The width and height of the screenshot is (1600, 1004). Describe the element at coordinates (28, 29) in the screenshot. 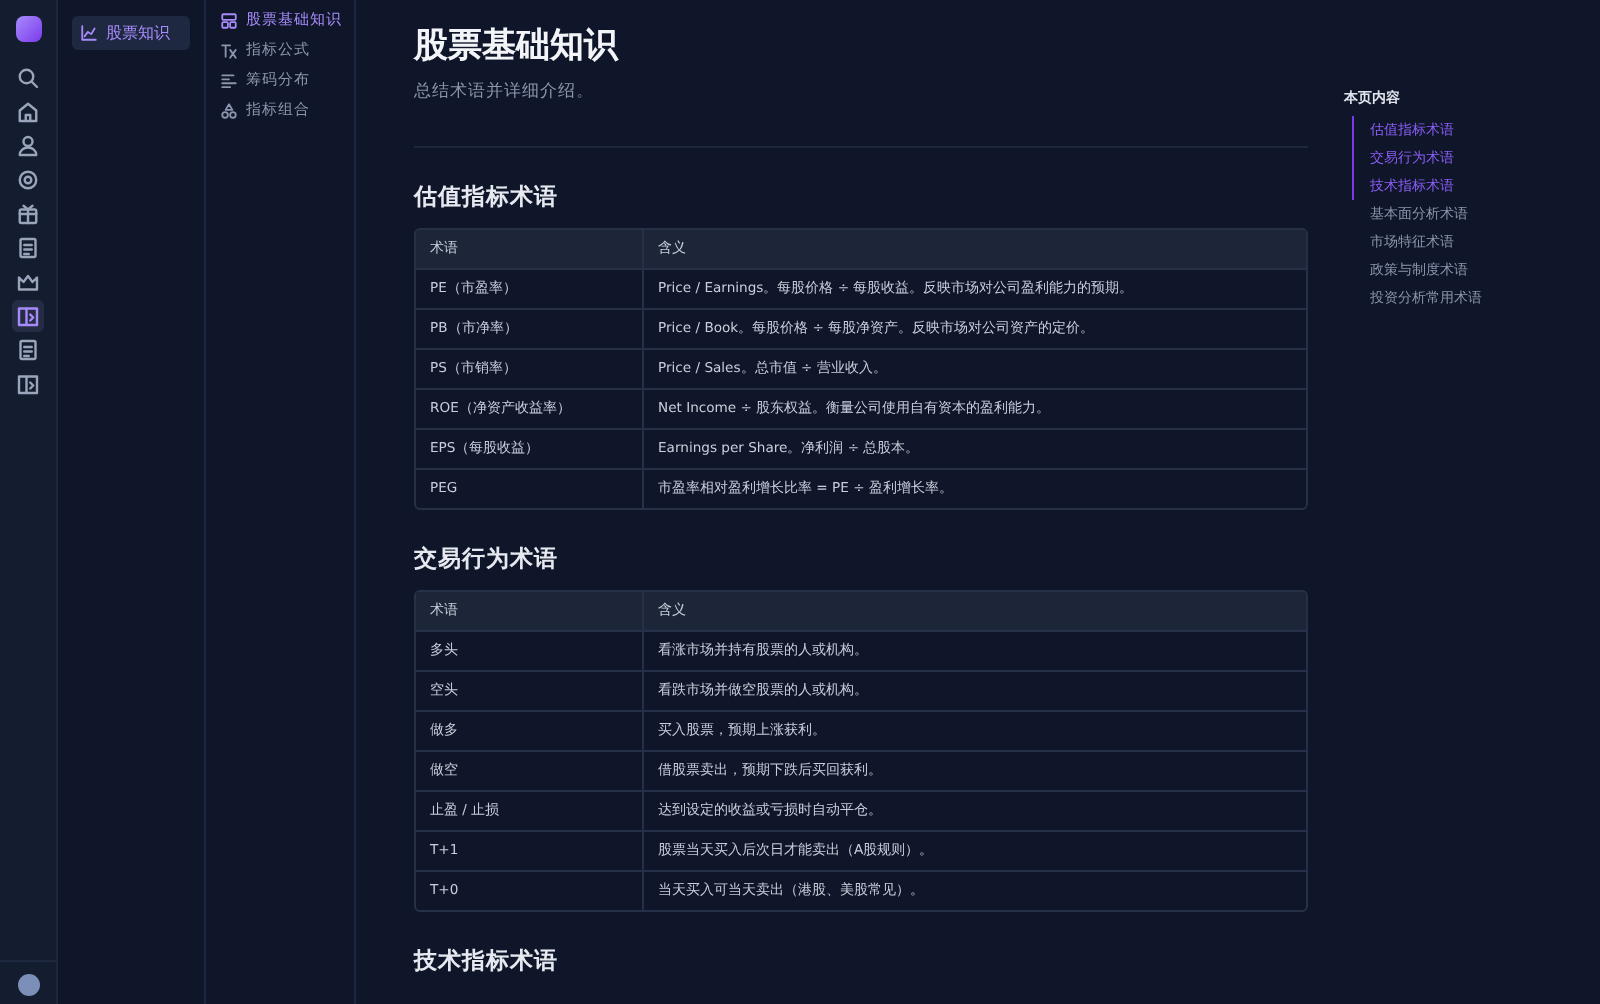

I see `app-logo` at that location.